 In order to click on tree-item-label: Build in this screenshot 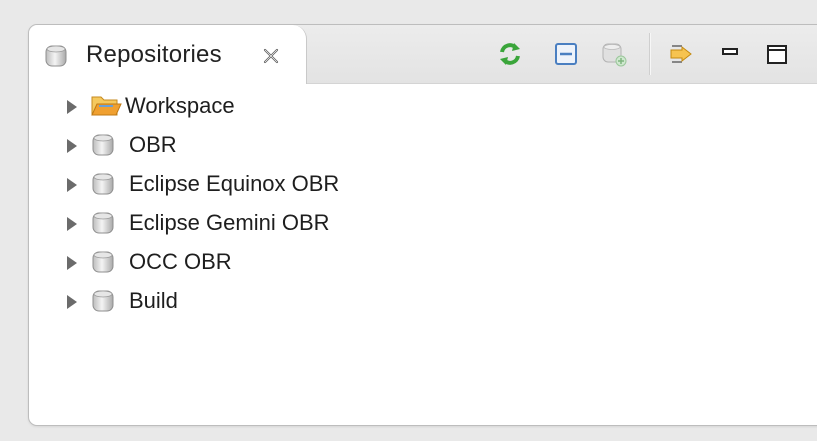, I will do `click(153, 300)`.